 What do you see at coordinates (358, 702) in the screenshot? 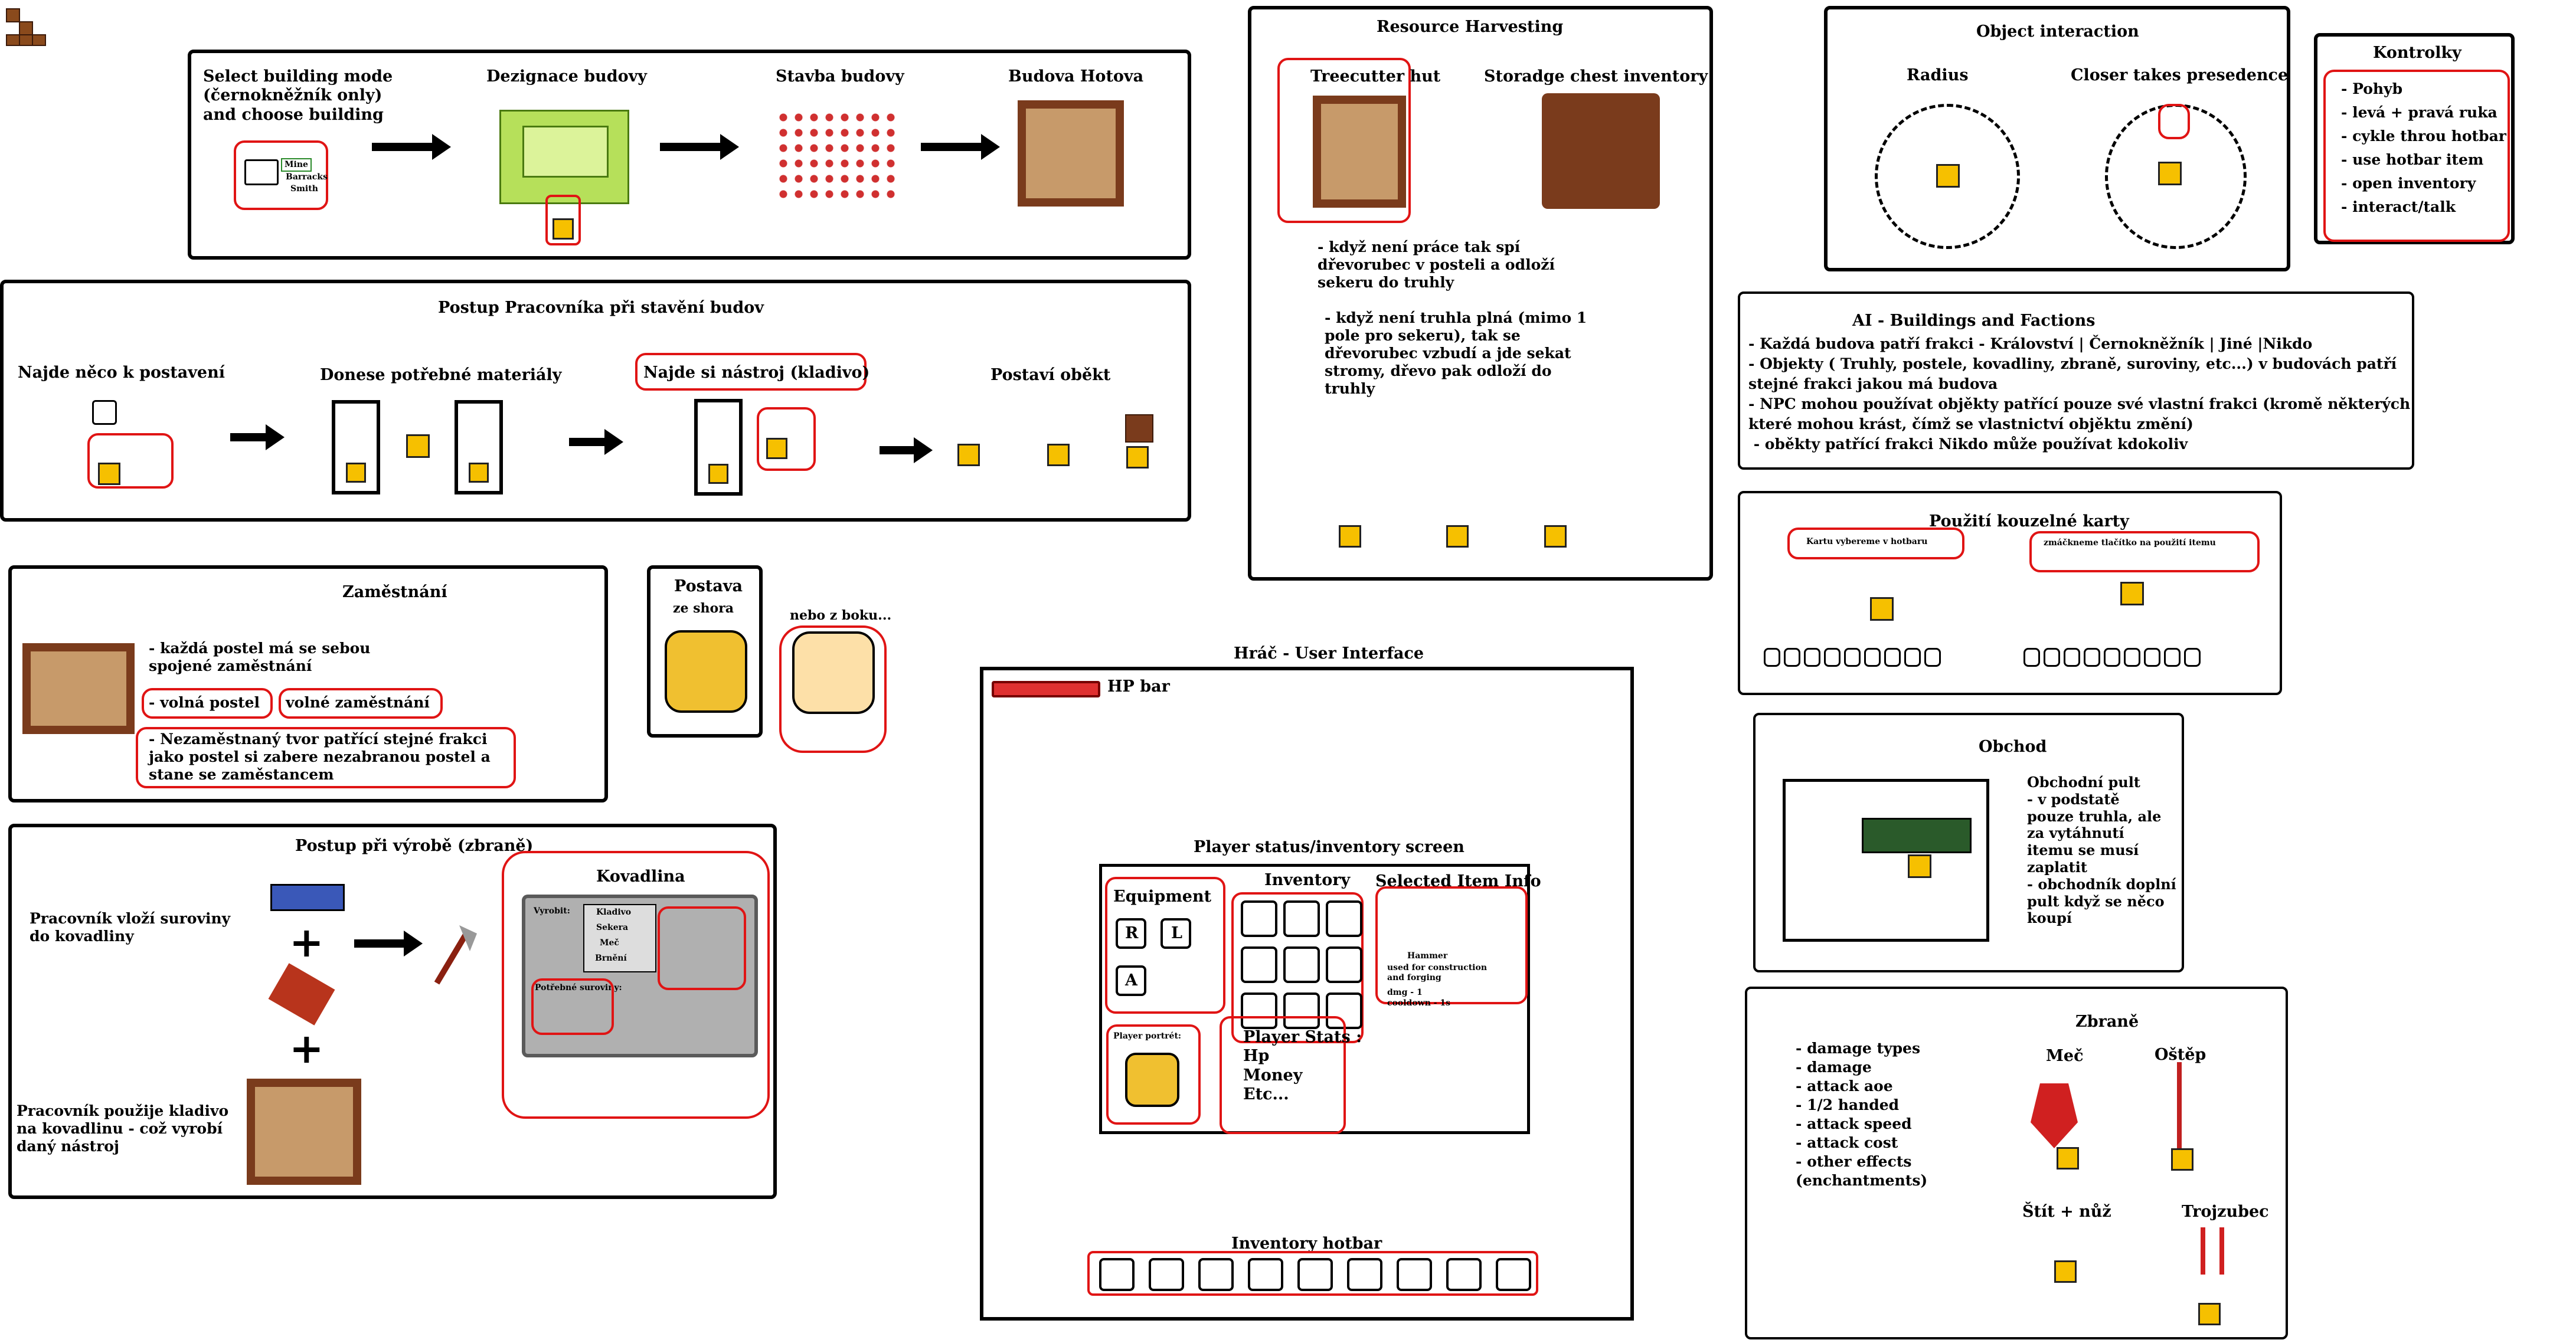
I see `employment-free-job: volné zaměstnání` at bounding box center [358, 702].